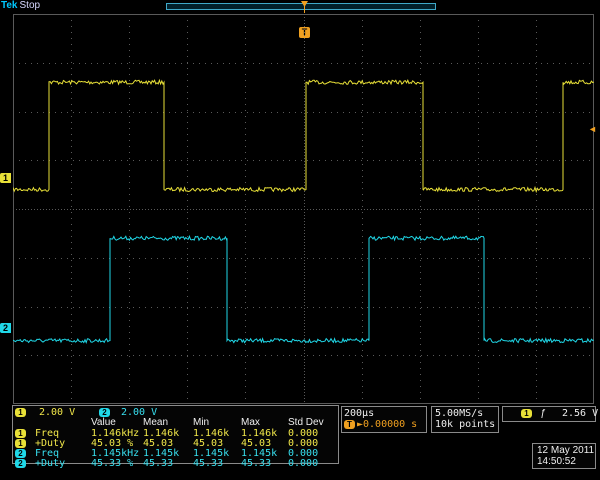 Image resolution: width=600 pixels, height=480 pixels. I want to click on meas-row-std: 0.000, so click(303, 463).